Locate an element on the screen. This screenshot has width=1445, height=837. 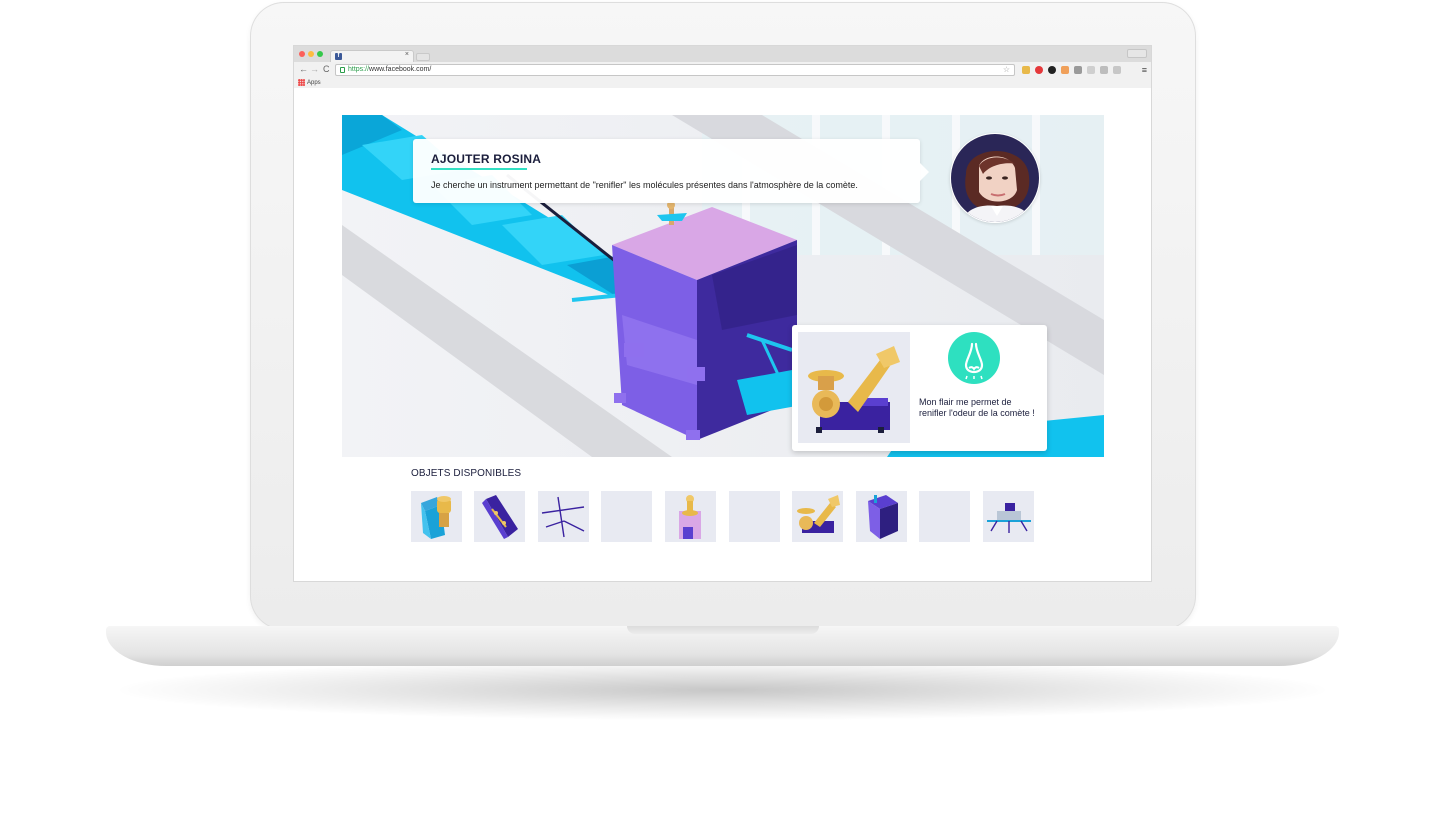
nose-icon is located at coordinates (974, 358).